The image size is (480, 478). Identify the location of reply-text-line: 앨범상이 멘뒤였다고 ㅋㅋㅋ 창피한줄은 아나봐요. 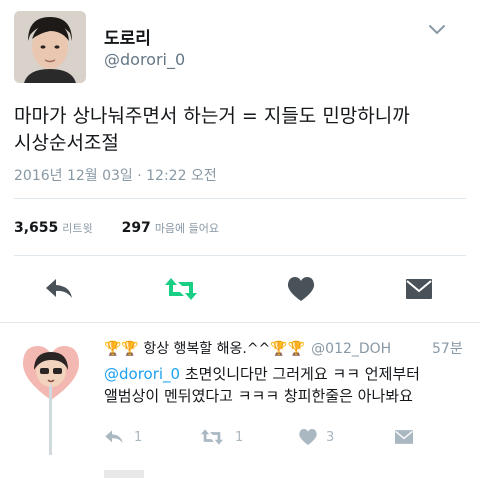
(258, 396).